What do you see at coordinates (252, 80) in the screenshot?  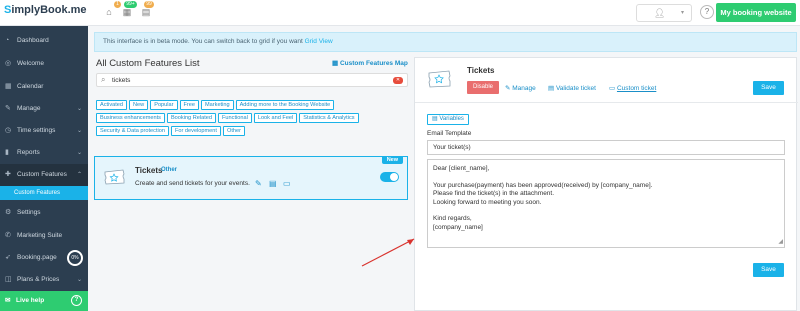 I see `search-input: ⌕ tickets ✕` at bounding box center [252, 80].